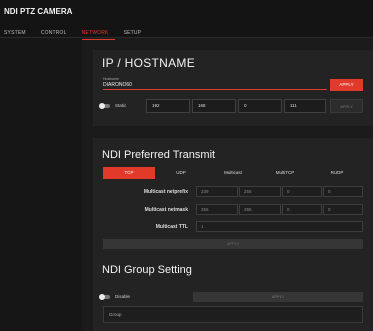  What do you see at coordinates (337, 173) in the screenshot?
I see `protocol-rudp: RUDP` at bounding box center [337, 173].